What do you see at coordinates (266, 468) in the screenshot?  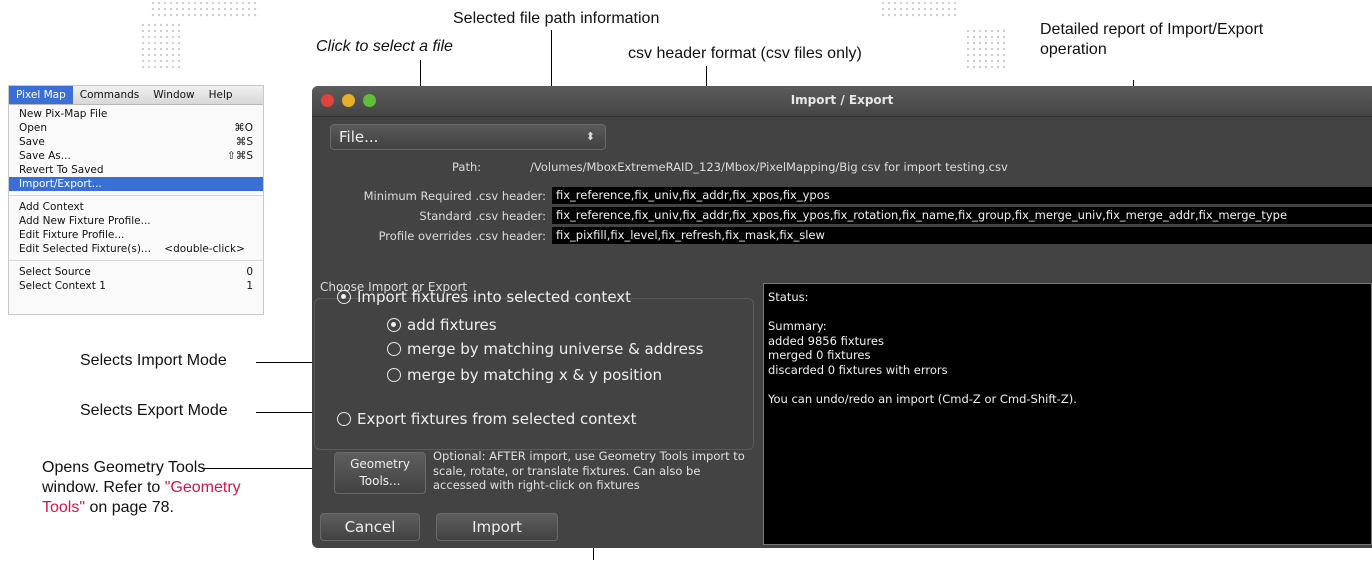 I see `leader-line` at bounding box center [266, 468].